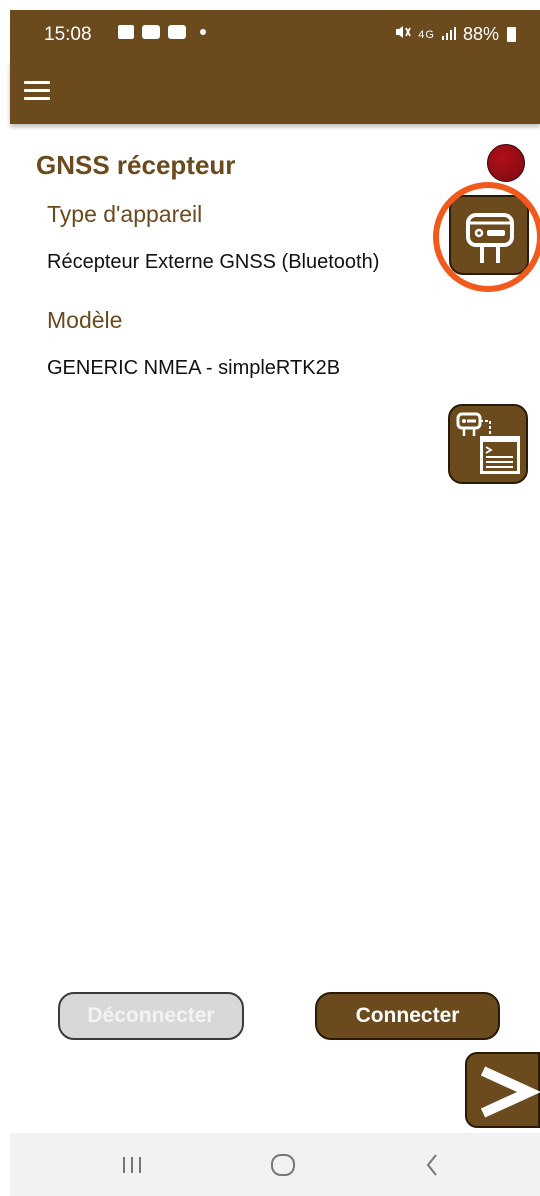  What do you see at coordinates (136, 165) in the screenshot?
I see `section-title: GNSS récepteur` at bounding box center [136, 165].